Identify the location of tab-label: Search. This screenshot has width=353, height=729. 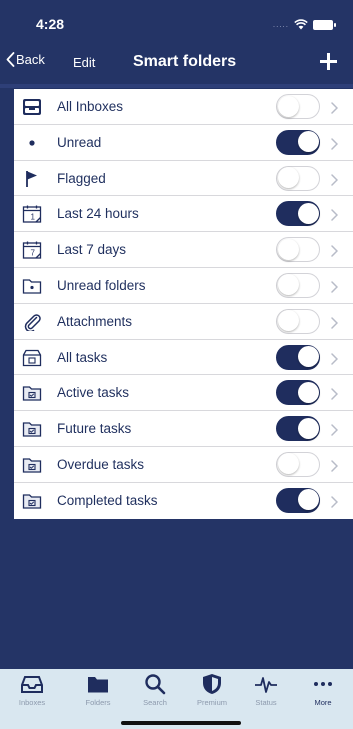
(155, 702).